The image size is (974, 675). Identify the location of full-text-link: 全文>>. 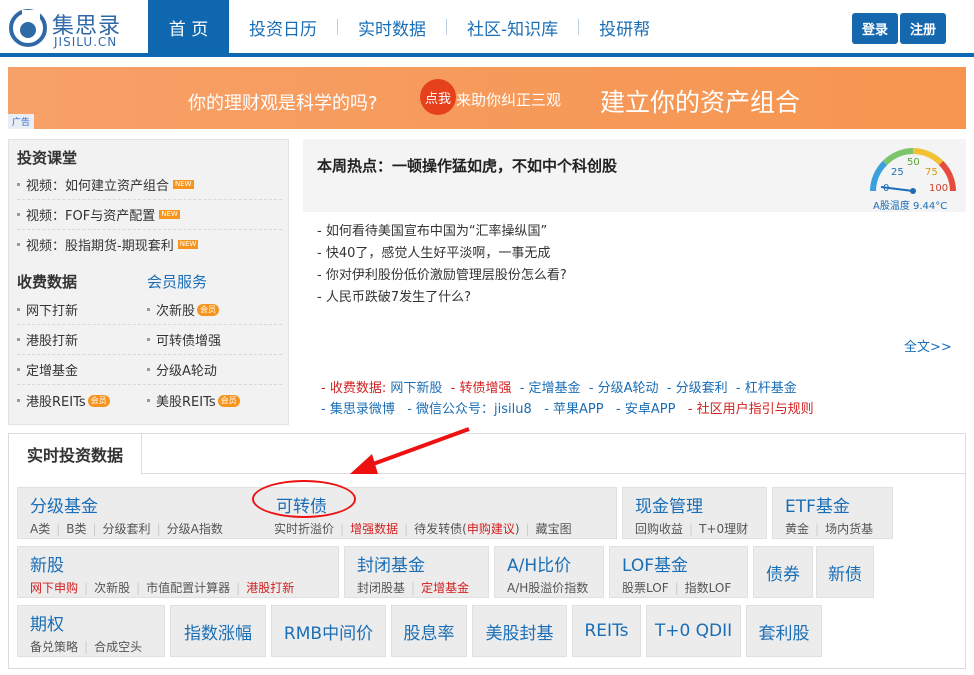
(928, 345).